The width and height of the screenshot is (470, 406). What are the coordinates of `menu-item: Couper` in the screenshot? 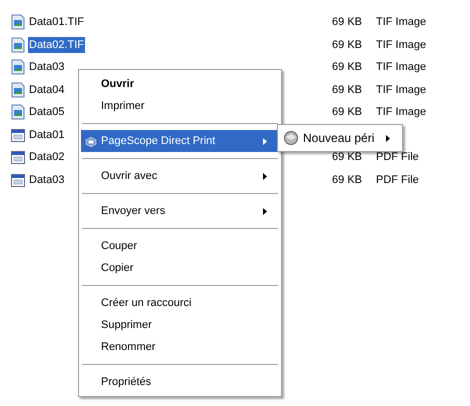 It's located at (180, 246).